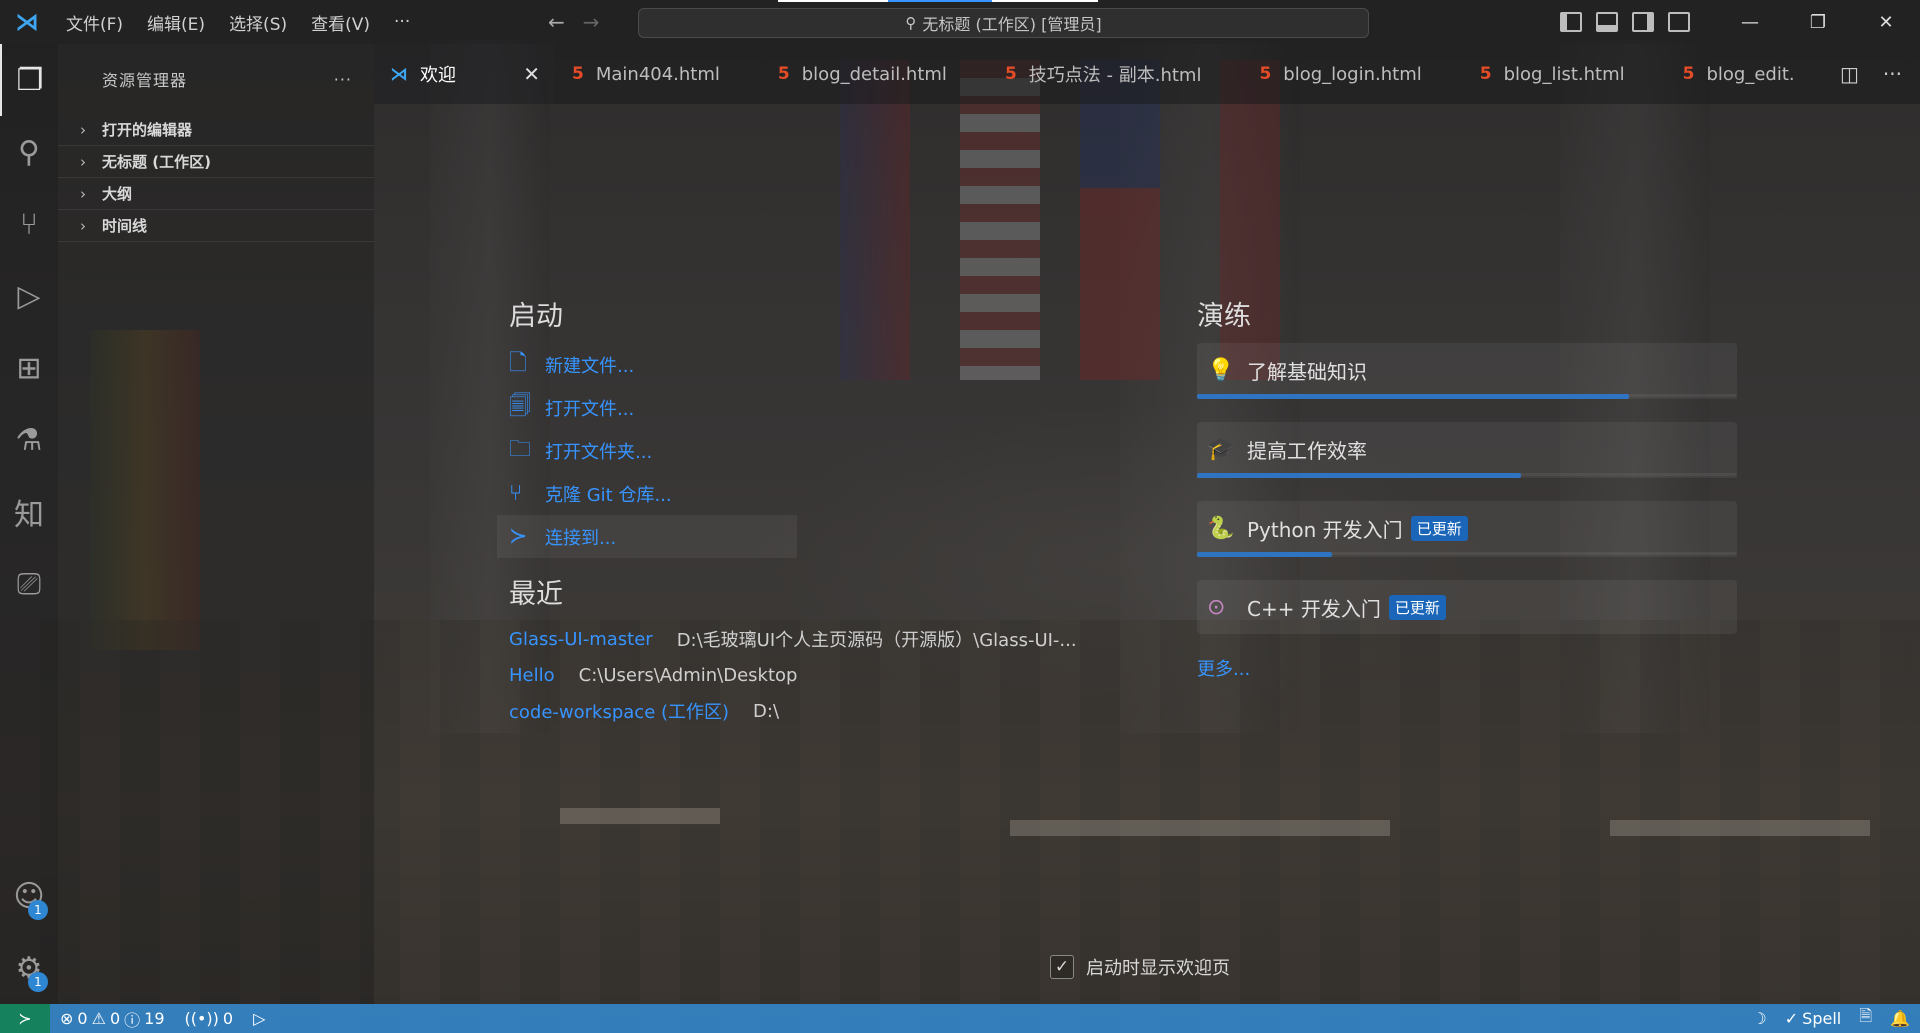  Describe the element at coordinates (874, 74) in the screenshot. I see `tab-label: blog_detail.html` at that location.